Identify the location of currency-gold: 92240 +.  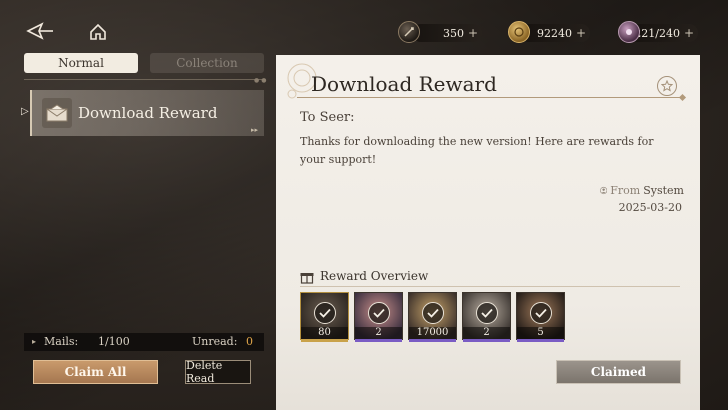
(555, 33).